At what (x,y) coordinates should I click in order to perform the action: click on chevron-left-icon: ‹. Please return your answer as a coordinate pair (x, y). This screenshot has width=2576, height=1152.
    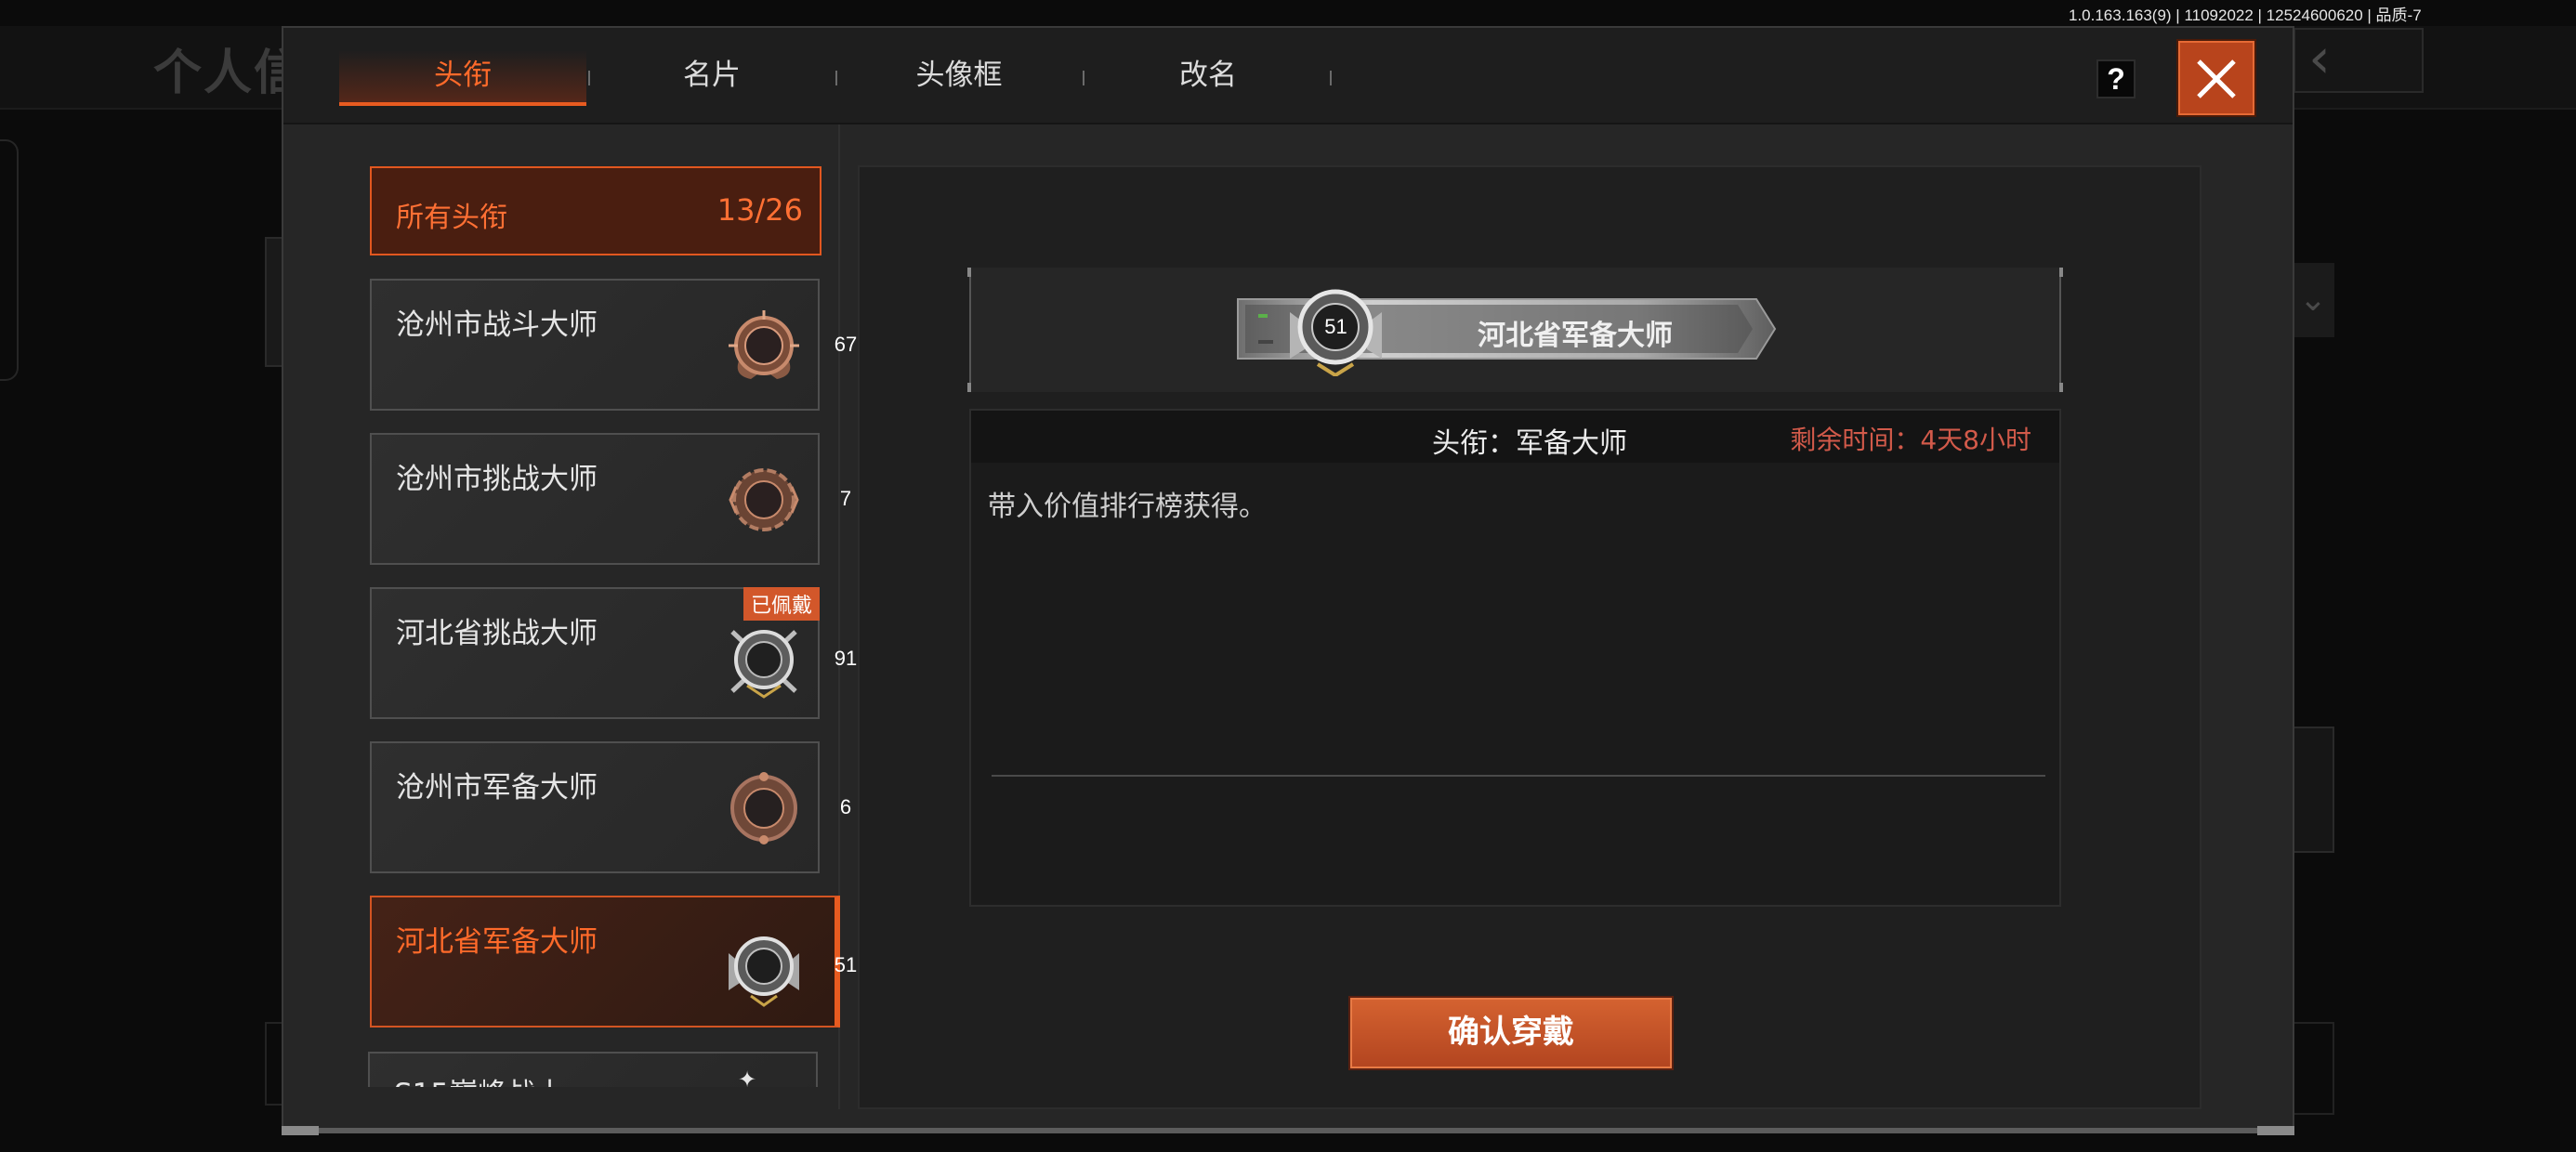
    Looking at the image, I should click on (2319, 58).